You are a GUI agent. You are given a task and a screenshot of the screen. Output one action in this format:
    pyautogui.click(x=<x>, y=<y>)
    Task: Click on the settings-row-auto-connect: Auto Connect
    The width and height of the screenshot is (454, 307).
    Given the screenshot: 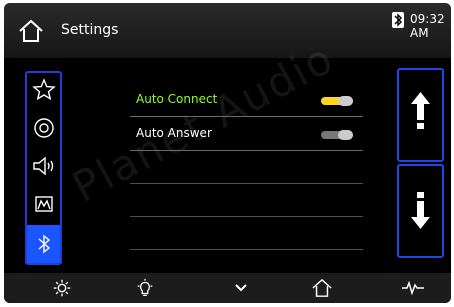 What is the action you would take?
    pyautogui.click(x=246, y=100)
    